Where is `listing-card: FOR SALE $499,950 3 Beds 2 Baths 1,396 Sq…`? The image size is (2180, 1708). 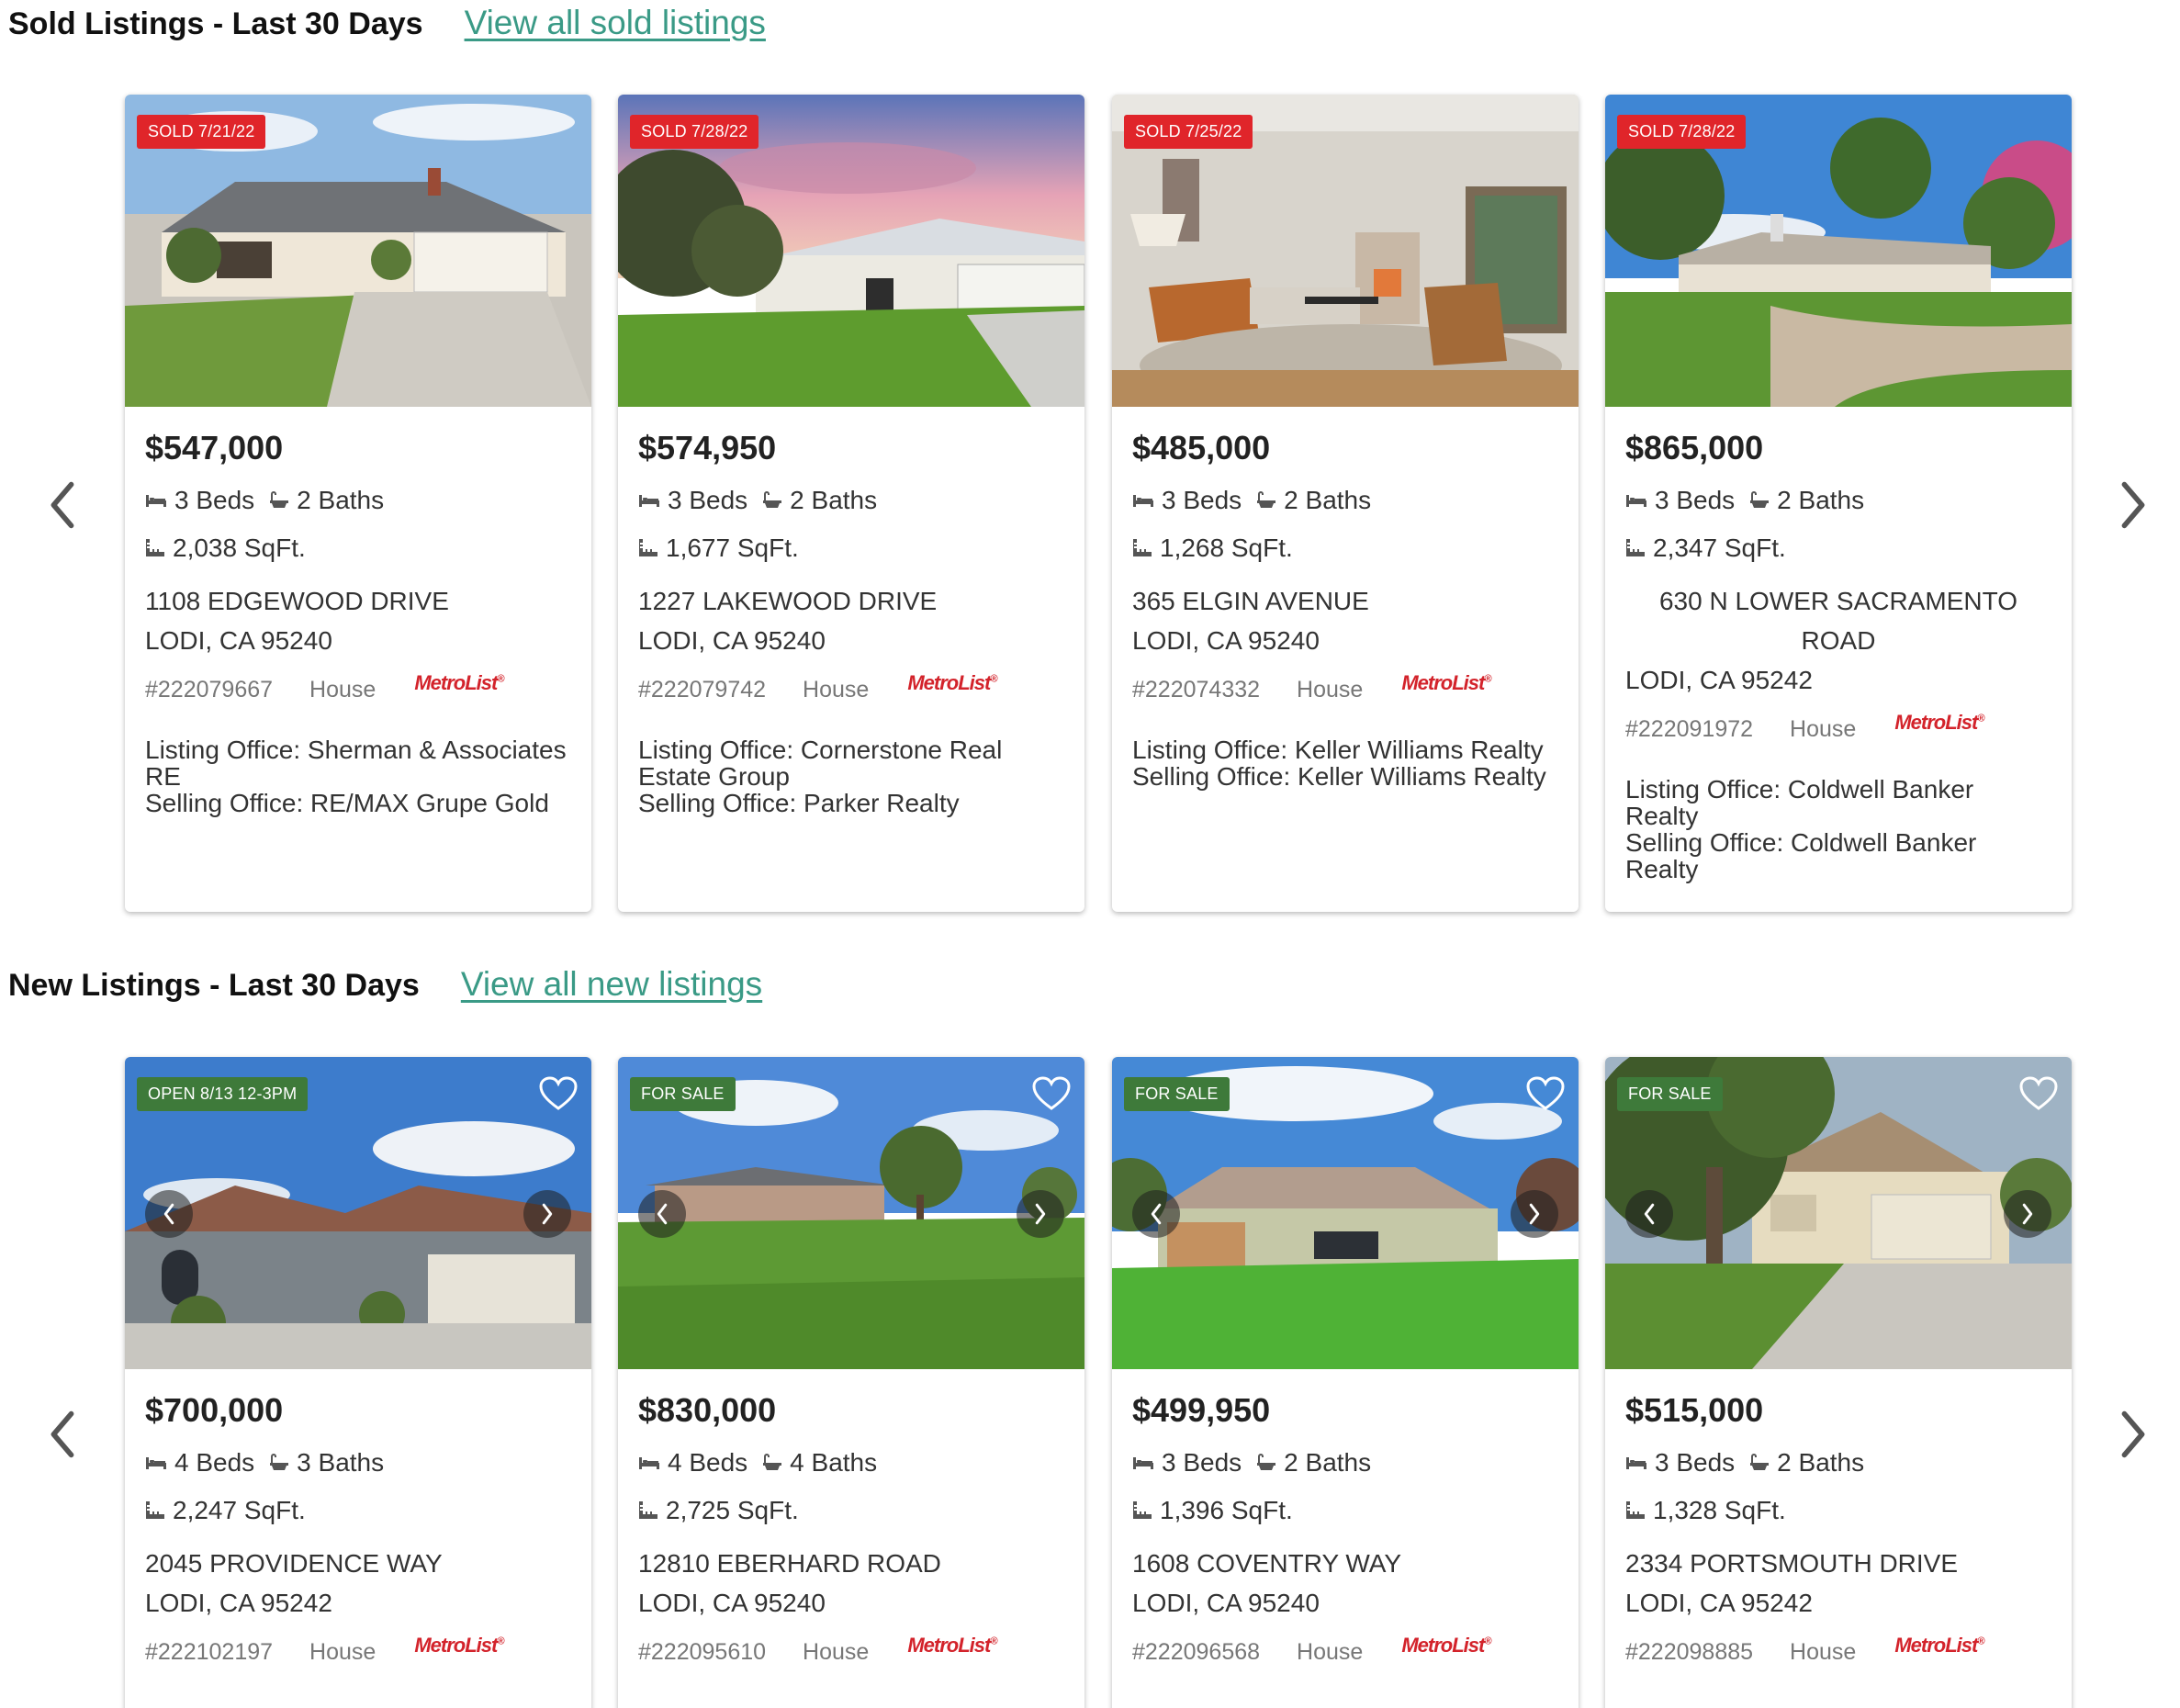 listing-card: FOR SALE $499,950 3 Beds 2 Baths 1,396 Sq… is located at coordinates (1345, 1383).